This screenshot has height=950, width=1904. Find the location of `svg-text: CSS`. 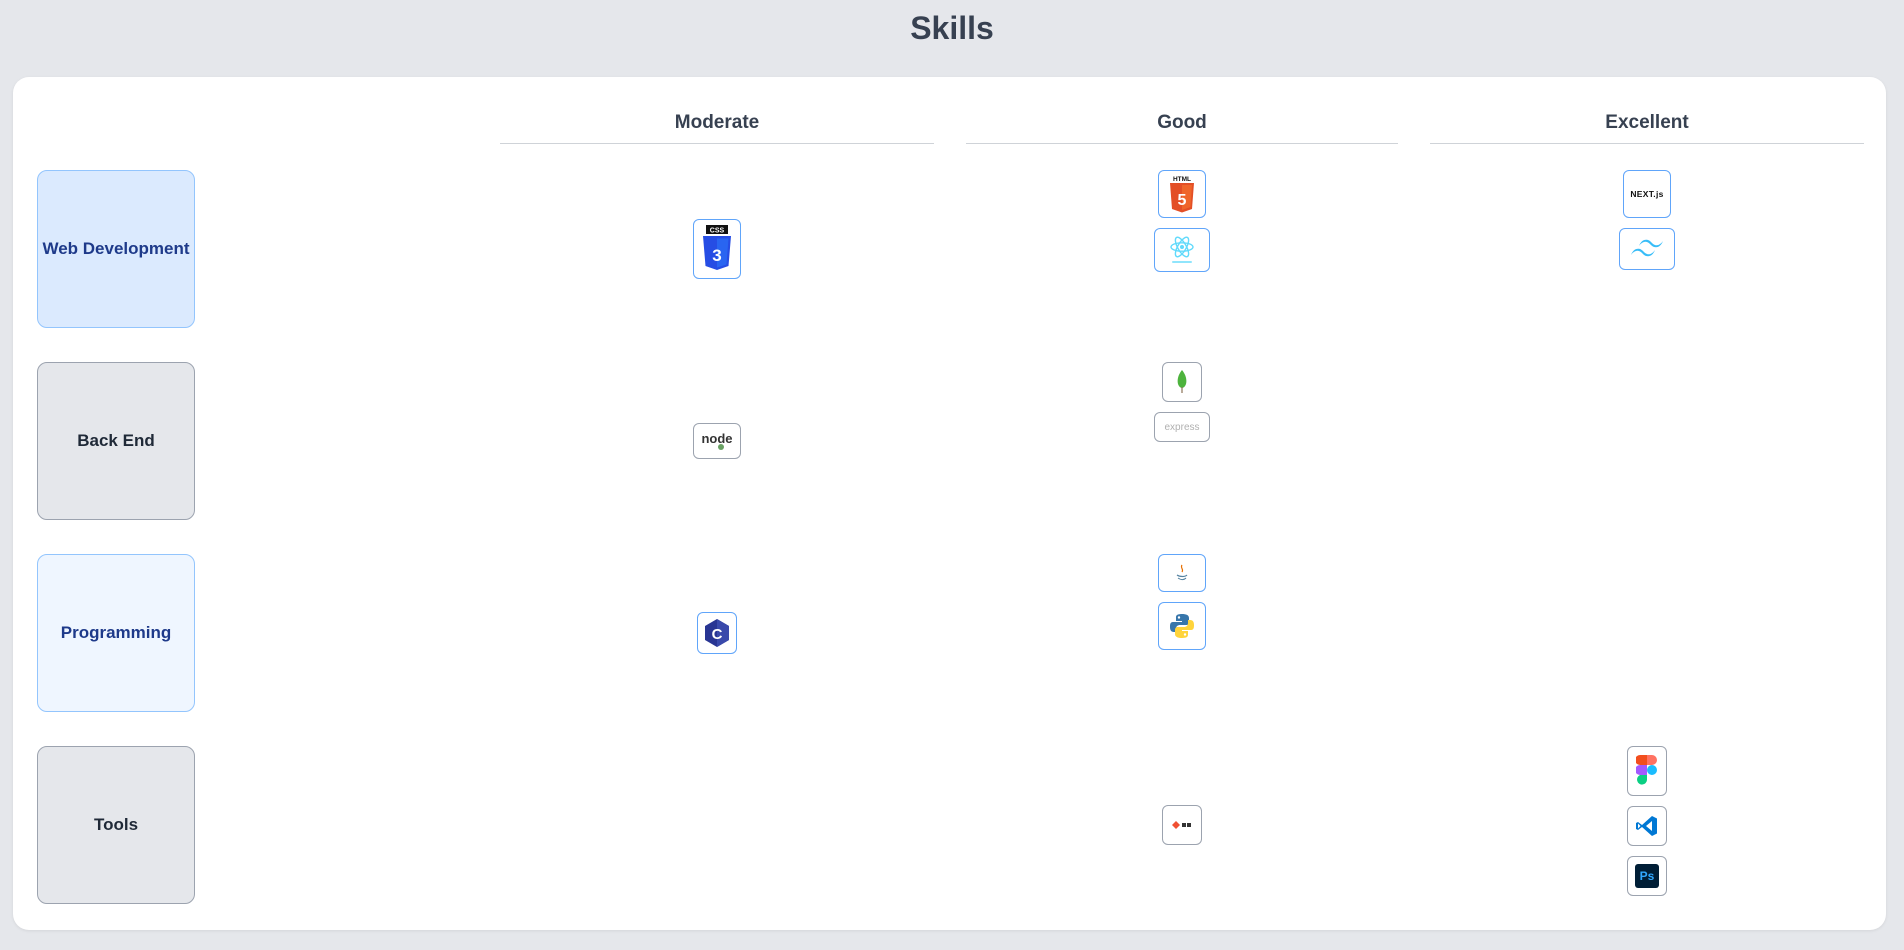

svg-text: CSS is located at coordinates (717, 231).